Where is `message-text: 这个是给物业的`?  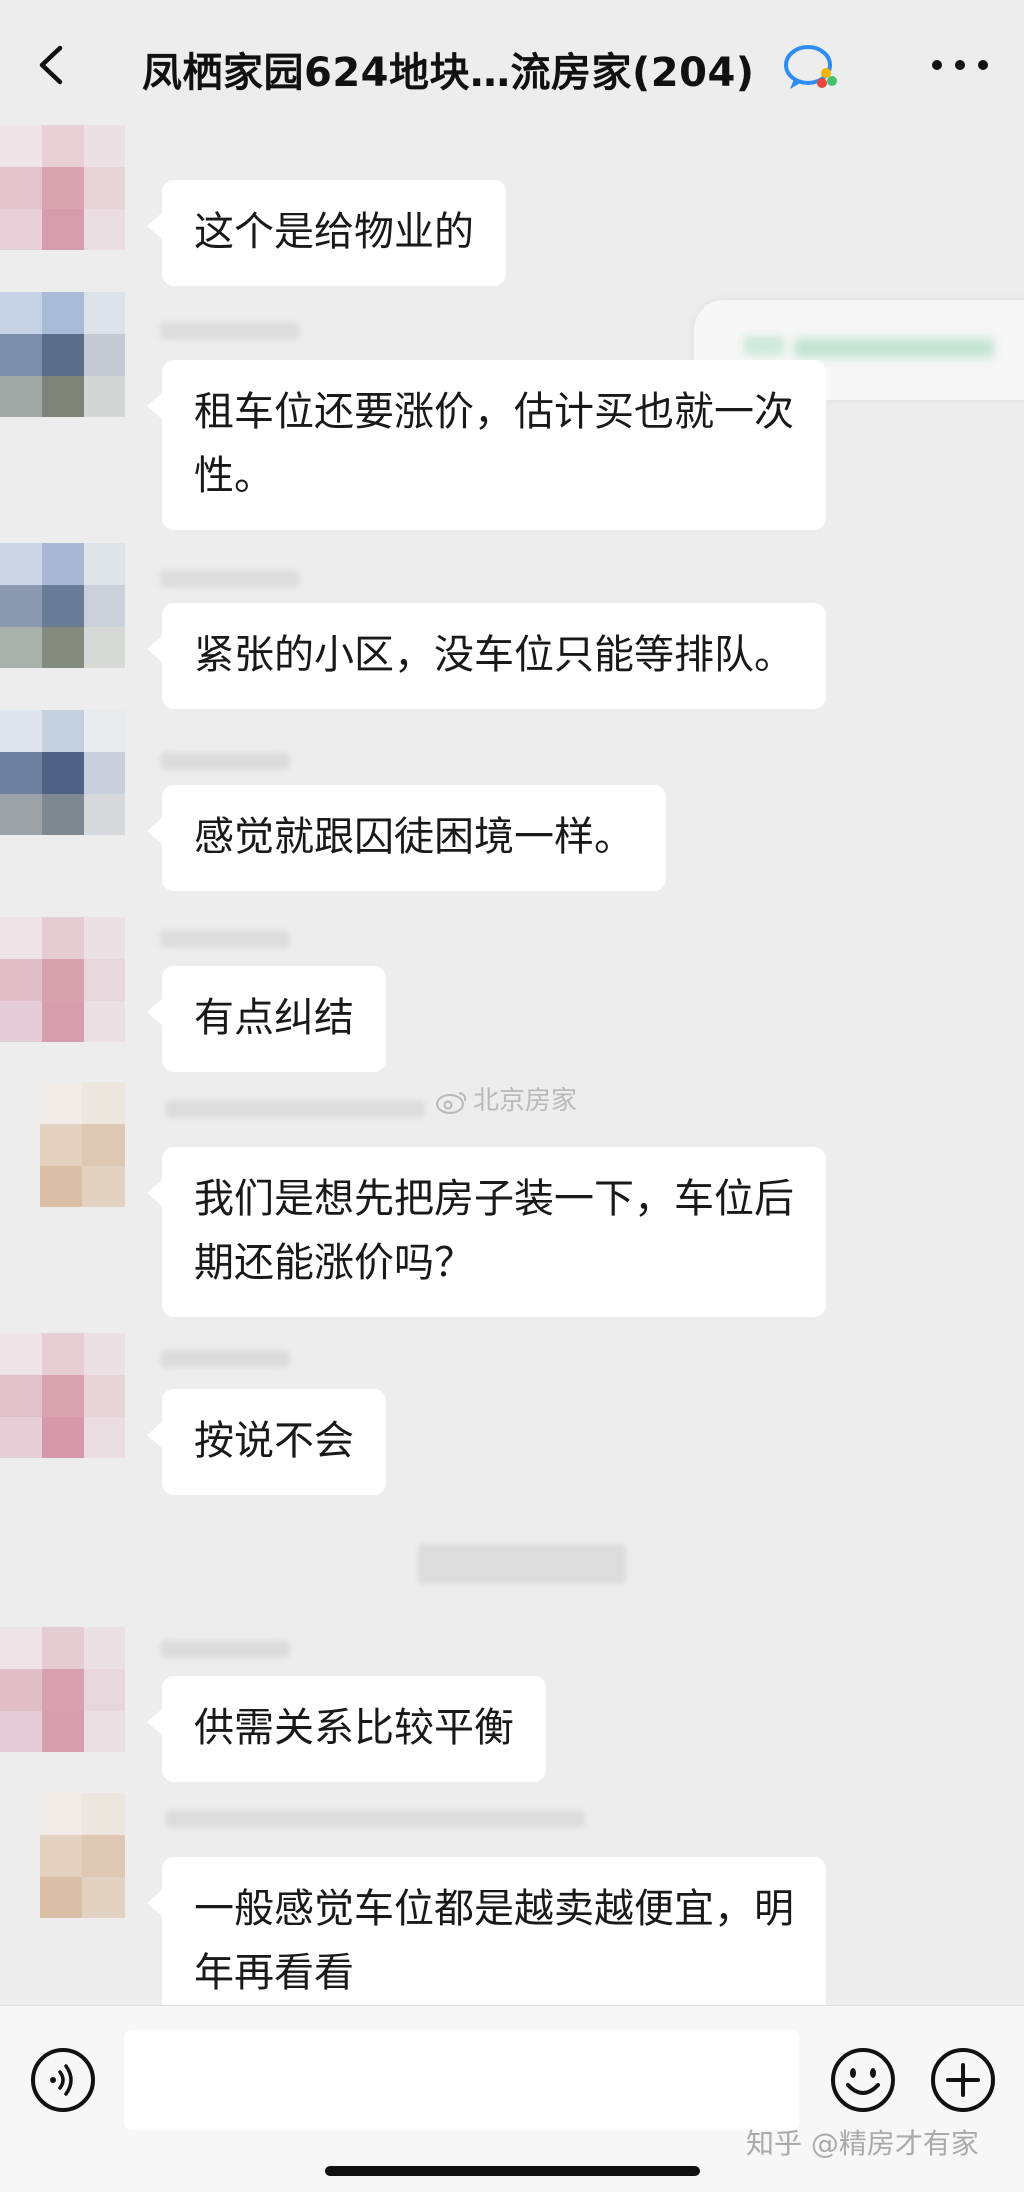
message-text: 这个是给物业的 is located at coordinates (334, 232).